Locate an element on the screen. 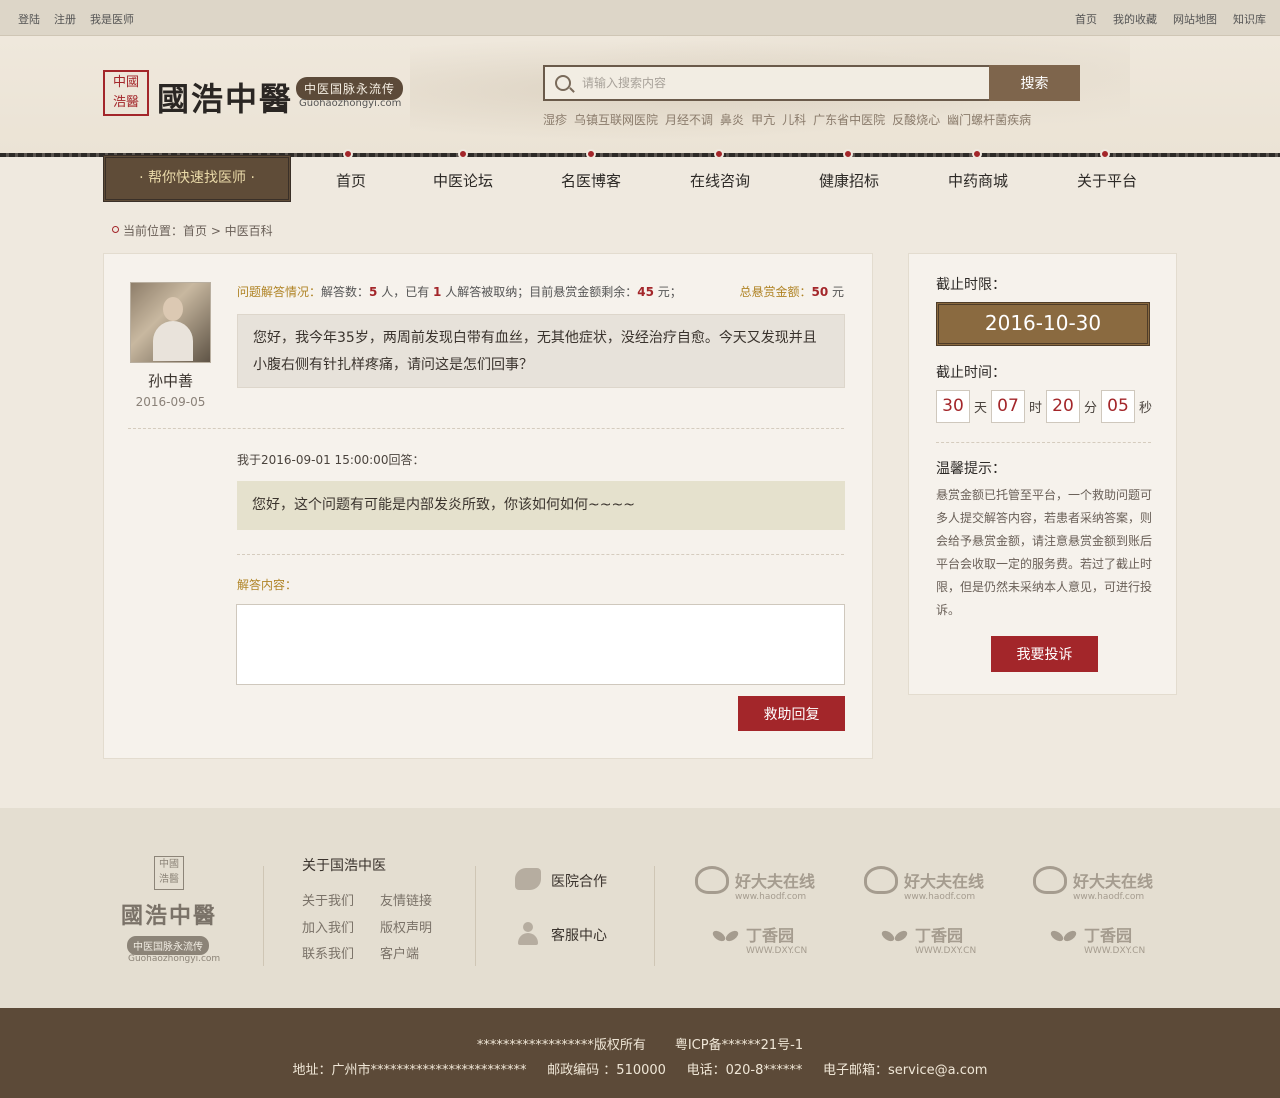 The width and height of the screenshot is (1280, 1098). hot-word: 儿科 is located at coordinates (794, 119).